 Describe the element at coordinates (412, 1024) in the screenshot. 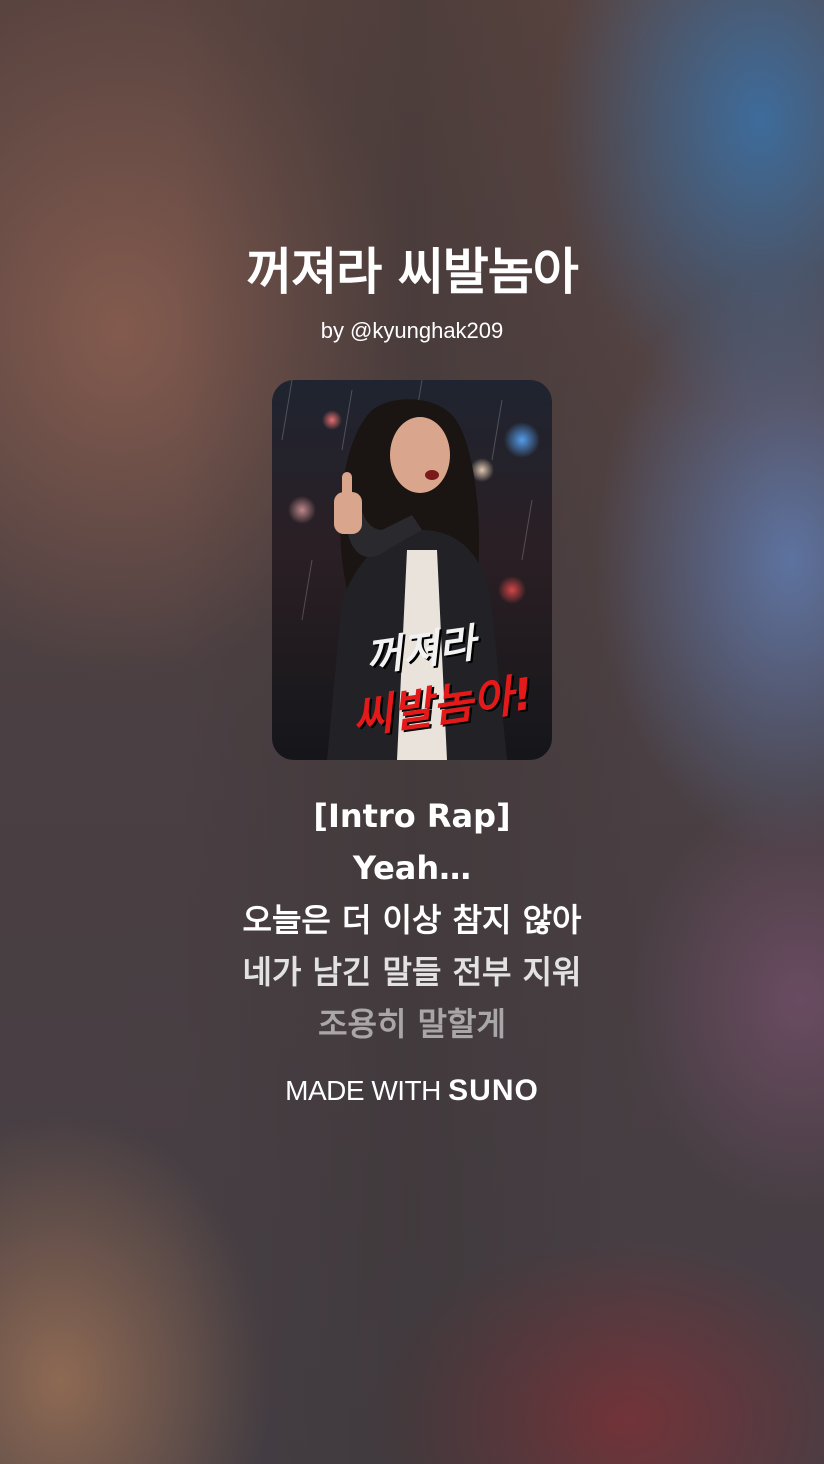

I see `lyric-line: 조용히 말할게` at that location.